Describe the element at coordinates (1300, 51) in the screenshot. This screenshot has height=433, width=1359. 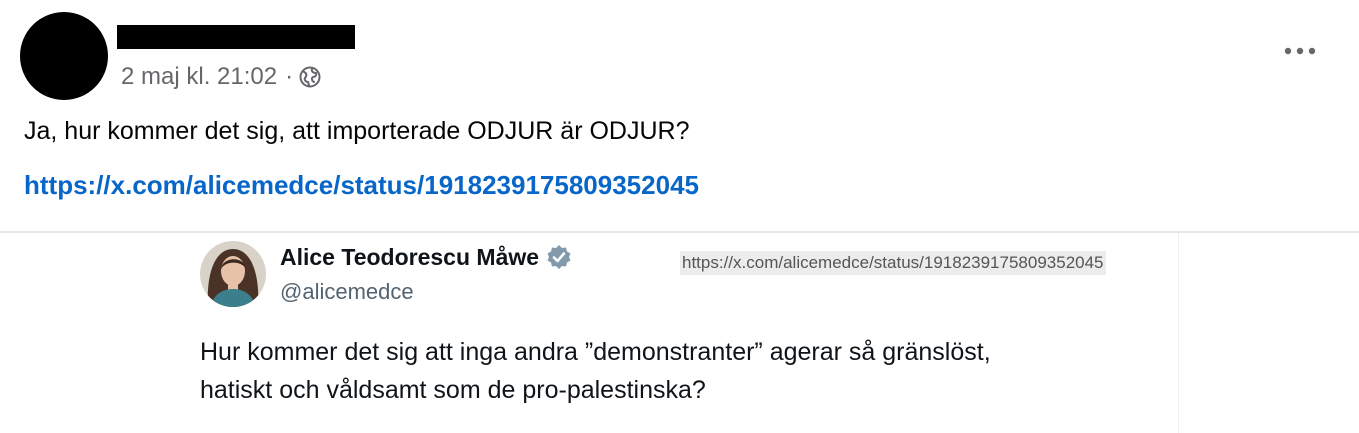
I see `more-options-icon` at that location.